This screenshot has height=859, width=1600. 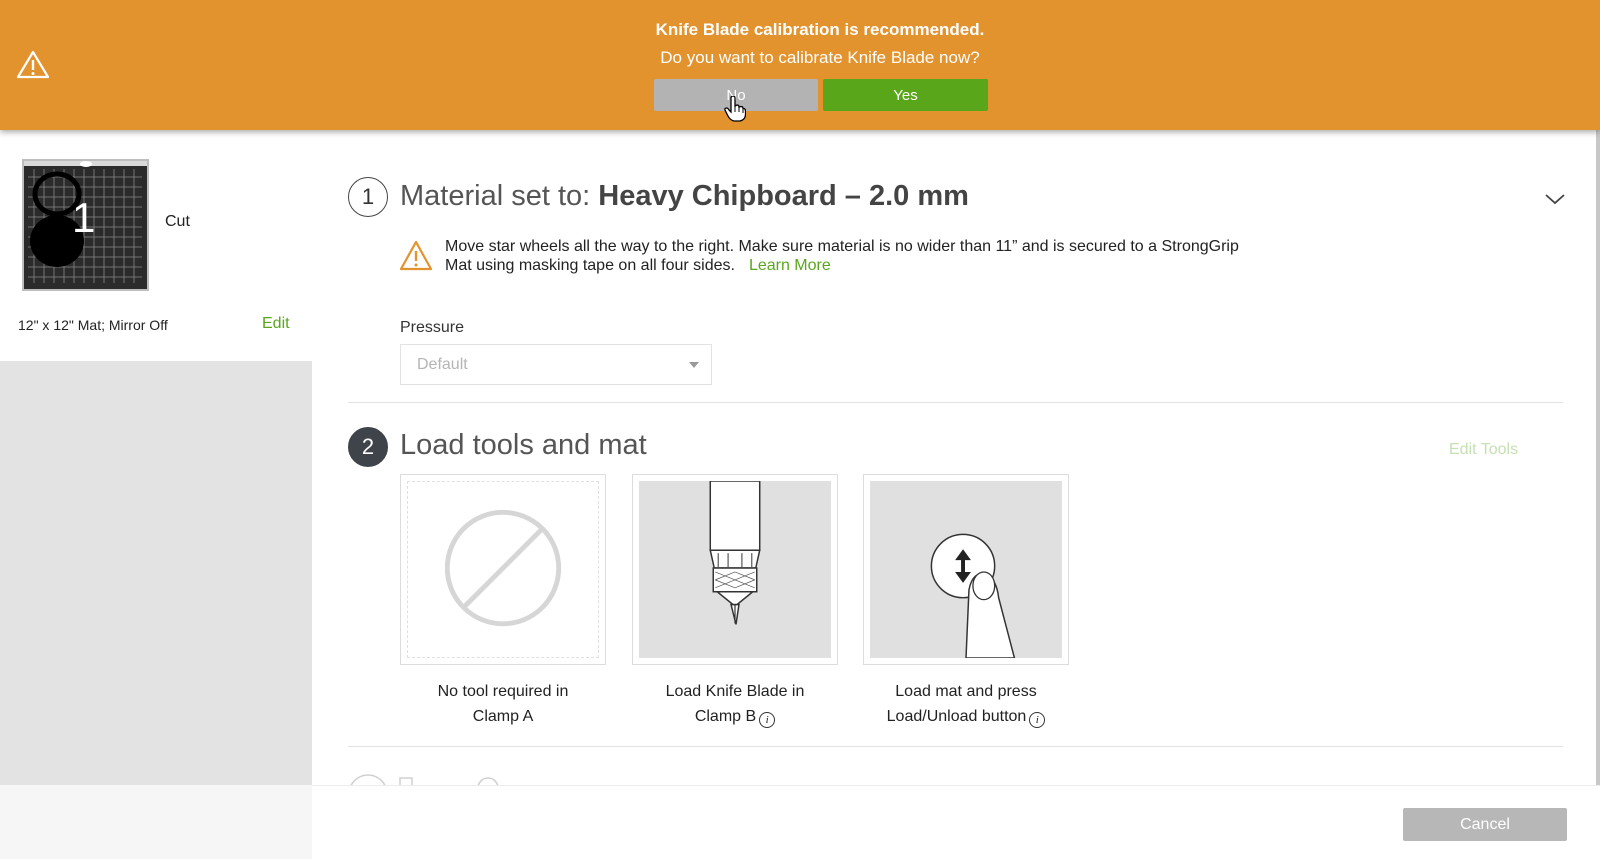 What do you see at coordinates (790, 265) in the screenshot?
I see `learn-more-link: Learn More` at bounding box center [790, 265].